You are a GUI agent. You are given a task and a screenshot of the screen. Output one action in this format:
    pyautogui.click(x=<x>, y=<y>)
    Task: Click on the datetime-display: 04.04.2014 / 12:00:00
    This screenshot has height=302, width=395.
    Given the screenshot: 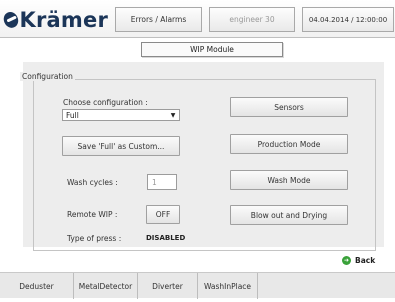 What is the action you would take?
    pyautogui.click(x=348, y=19)
    